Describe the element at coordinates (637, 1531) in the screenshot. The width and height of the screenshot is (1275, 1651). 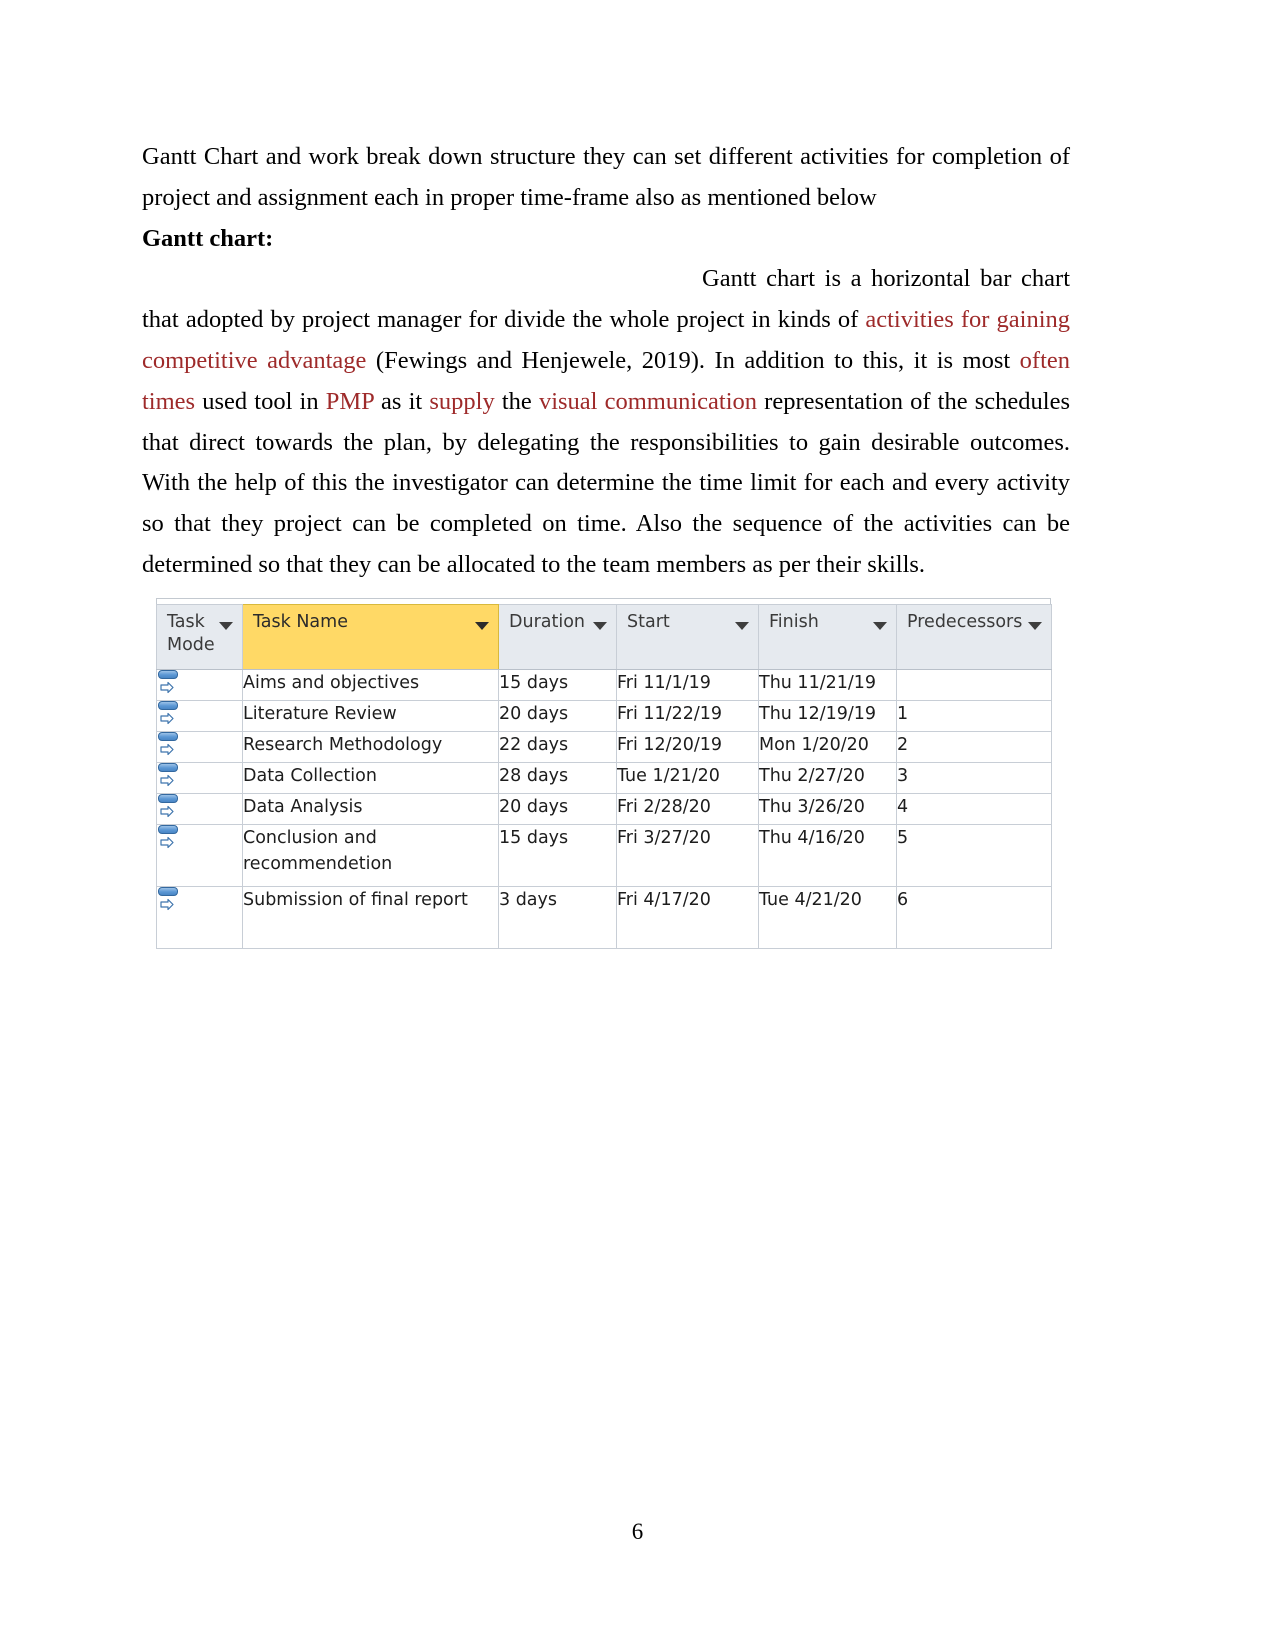
I see `page-number: 6` at that location.